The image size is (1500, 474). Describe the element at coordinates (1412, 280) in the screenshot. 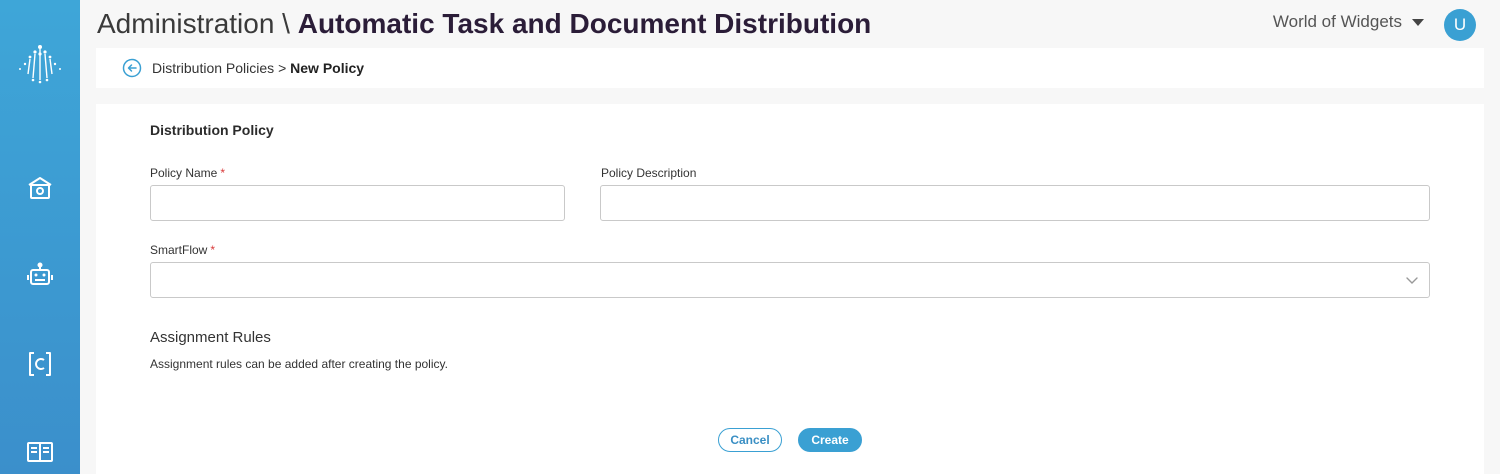

I see `chevron-down-icon` at that location.